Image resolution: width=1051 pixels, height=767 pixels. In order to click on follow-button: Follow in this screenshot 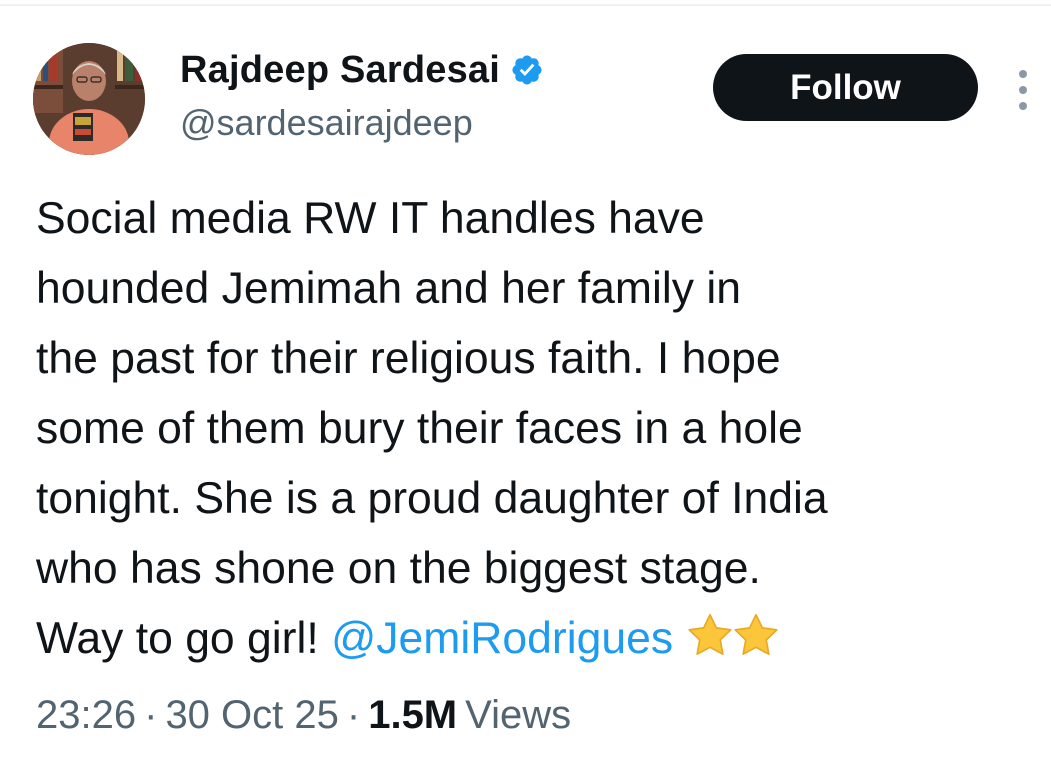, I will do `click(845, 87)`.